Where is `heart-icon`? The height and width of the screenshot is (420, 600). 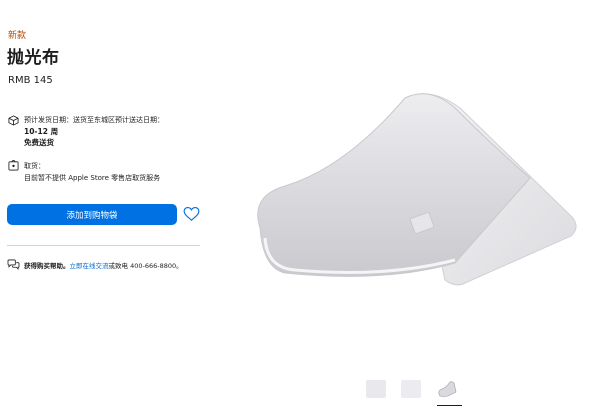 heart-icon is located at coordinates (191, 214).